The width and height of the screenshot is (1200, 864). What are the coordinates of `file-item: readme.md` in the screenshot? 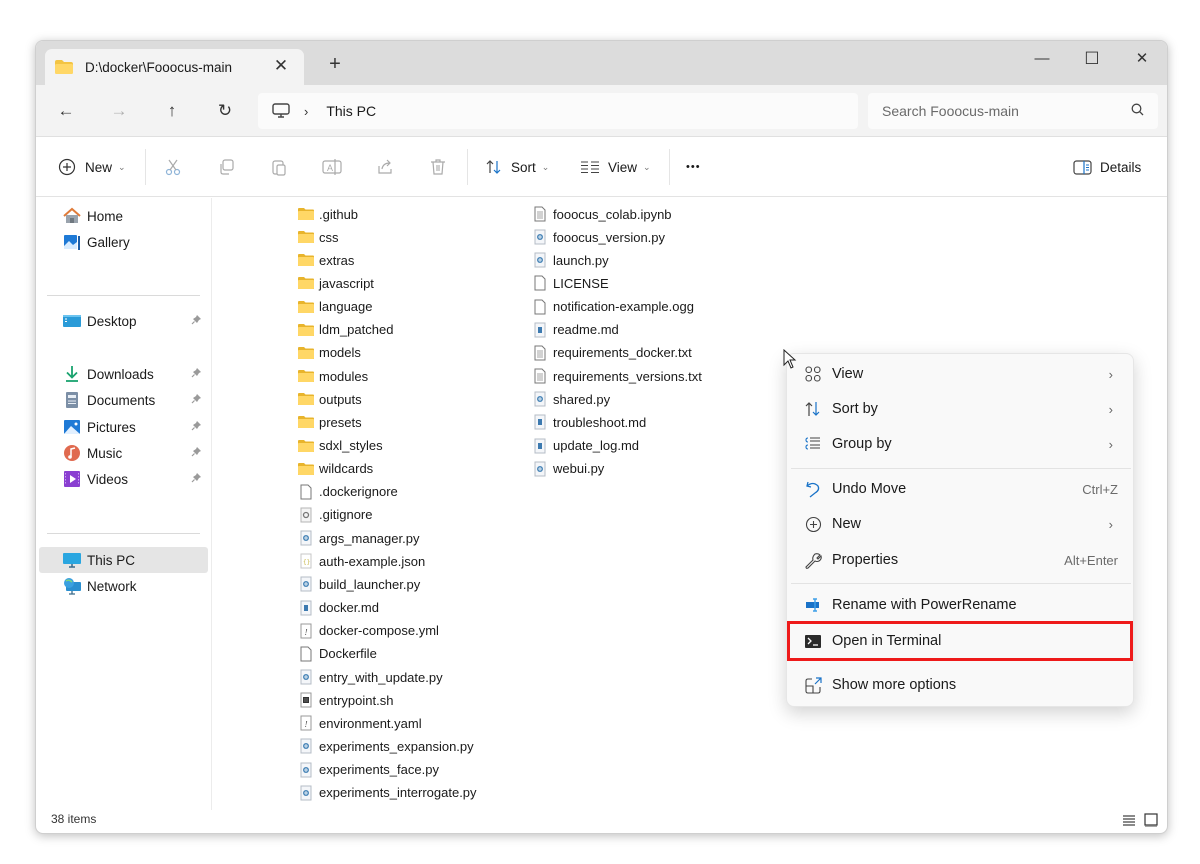 It's located at (575, 330).